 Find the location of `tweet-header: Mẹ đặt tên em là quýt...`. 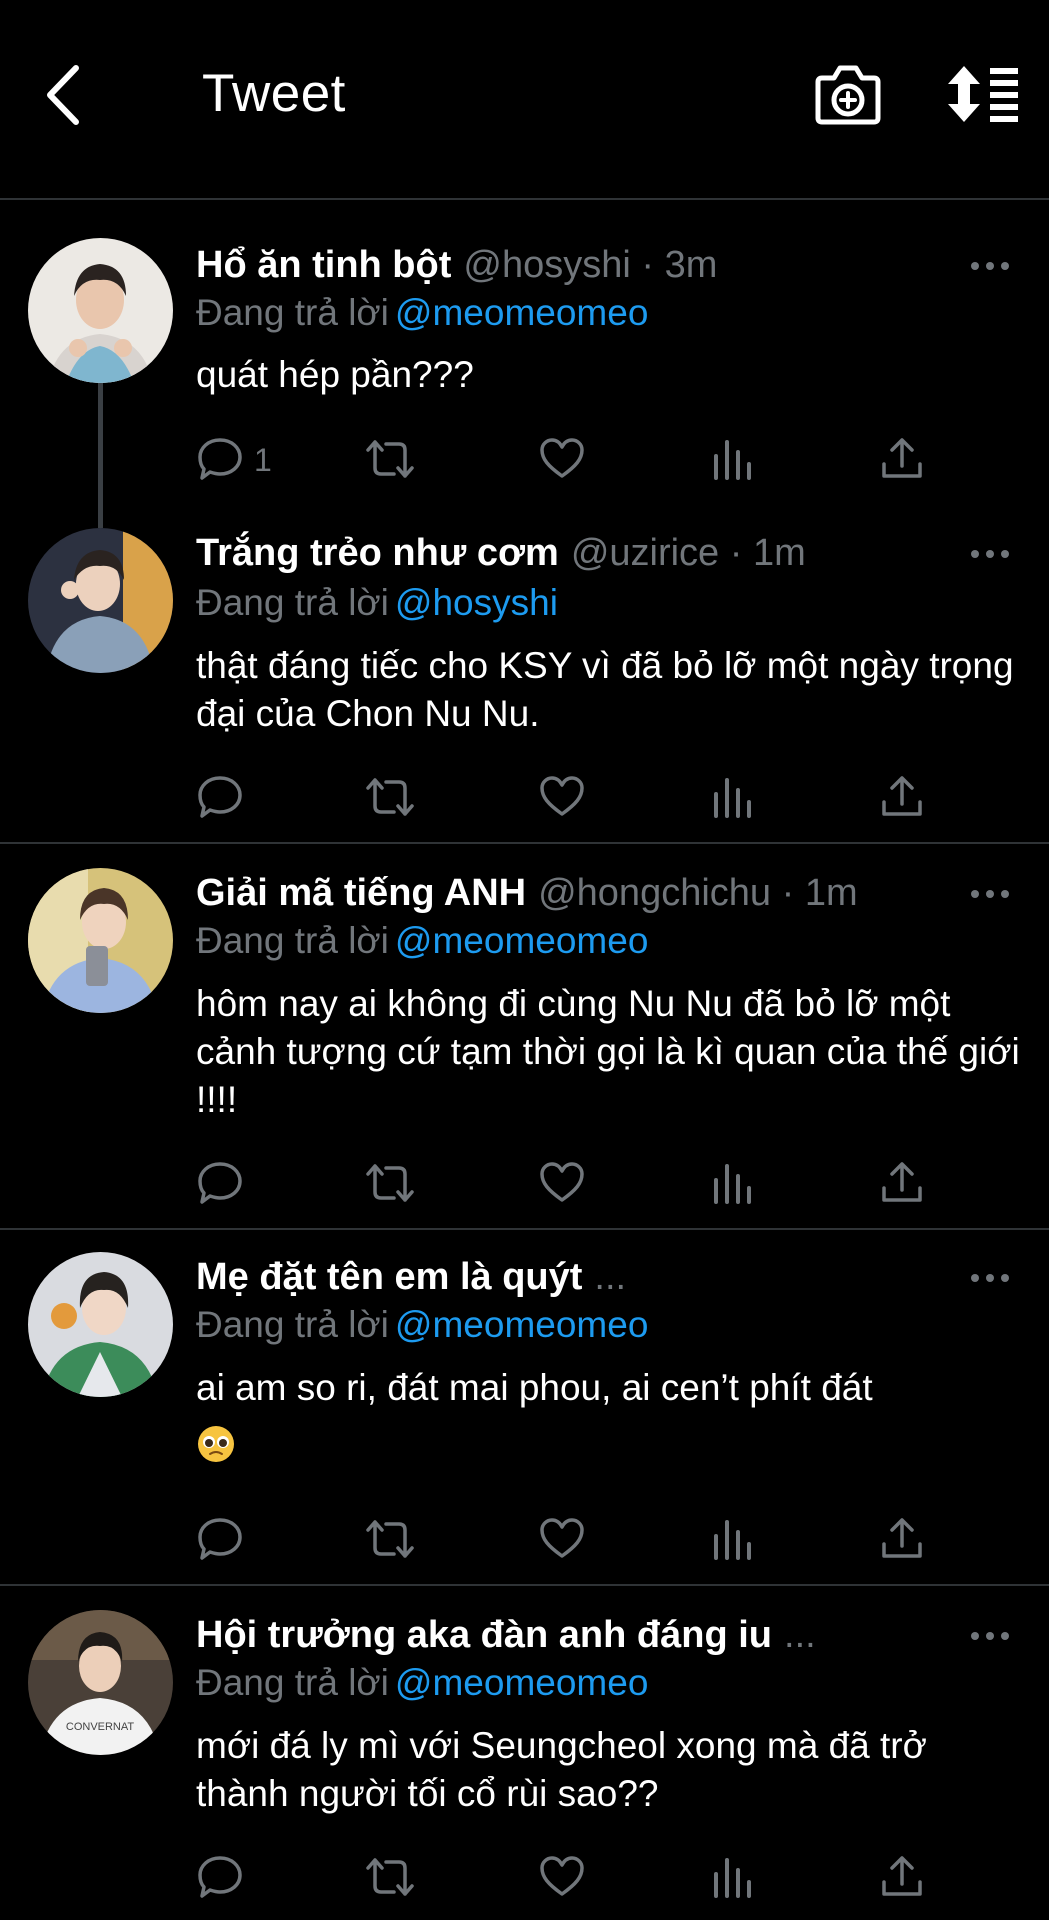

tweet-header: Mẹ đặt tên em là quýt... is located at coordinates (567, 1277).